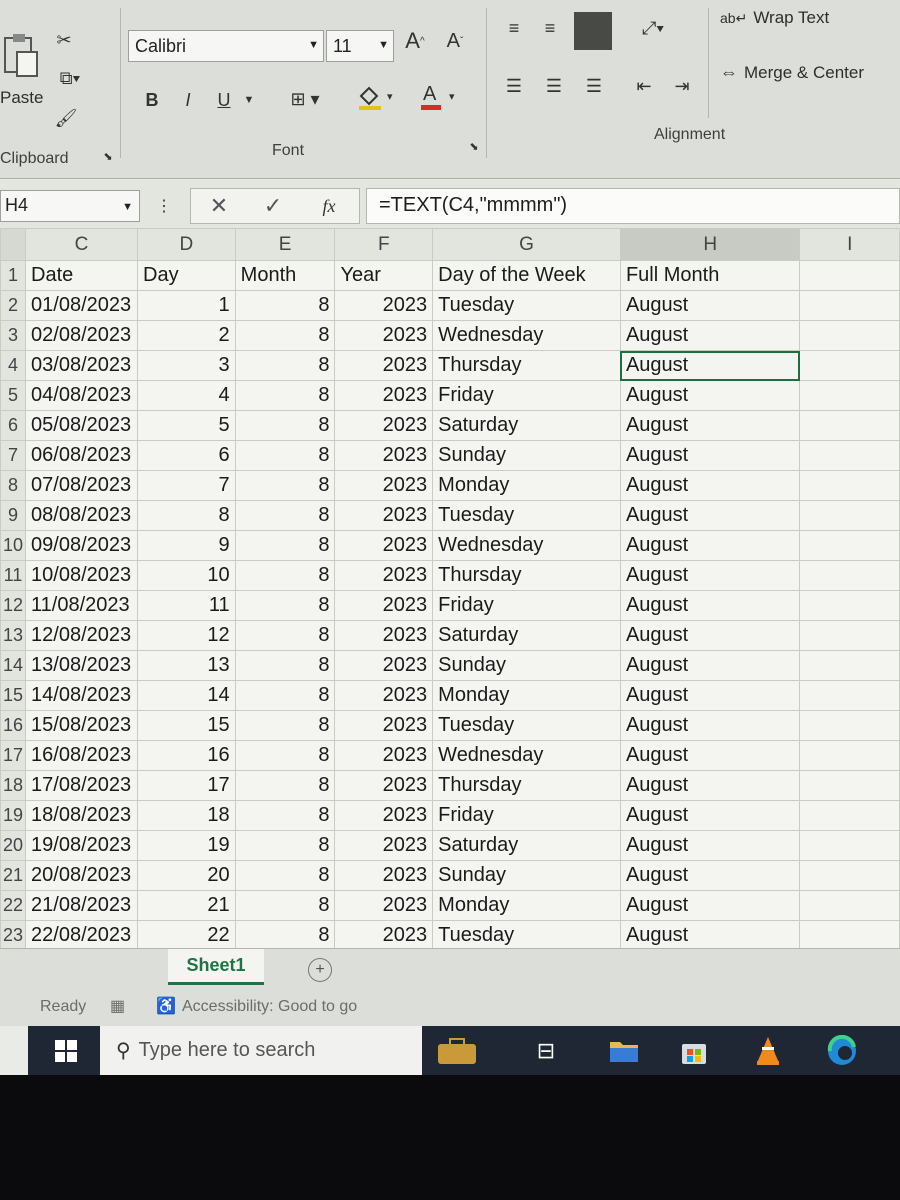 This screenshot has height=1200, width=900. Describe the element at coordinates (186, 275) in the screenshot. I see `cell: Day` at that location.